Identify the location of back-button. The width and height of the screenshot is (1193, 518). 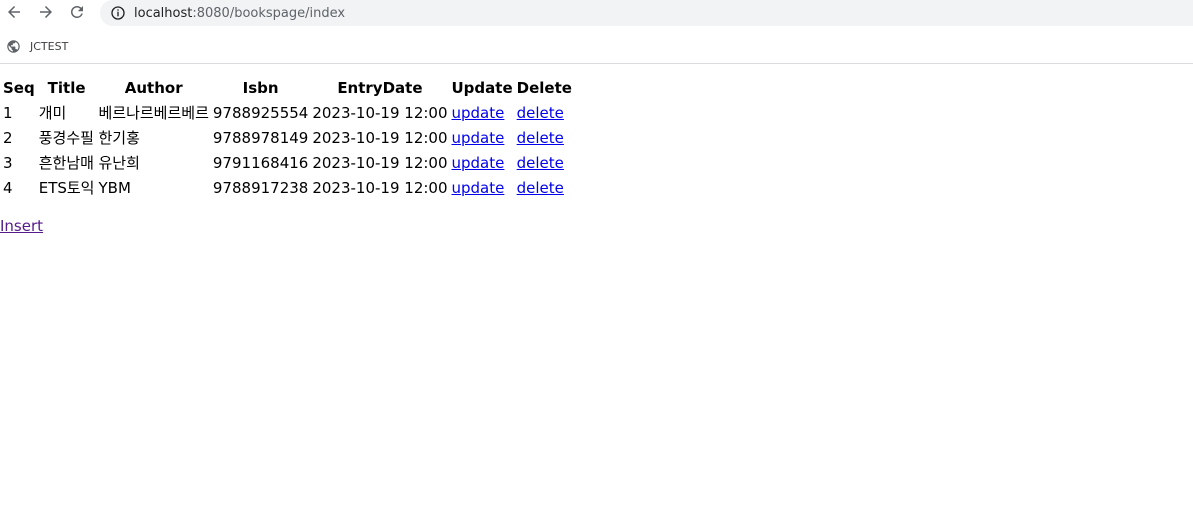
(14, 12).